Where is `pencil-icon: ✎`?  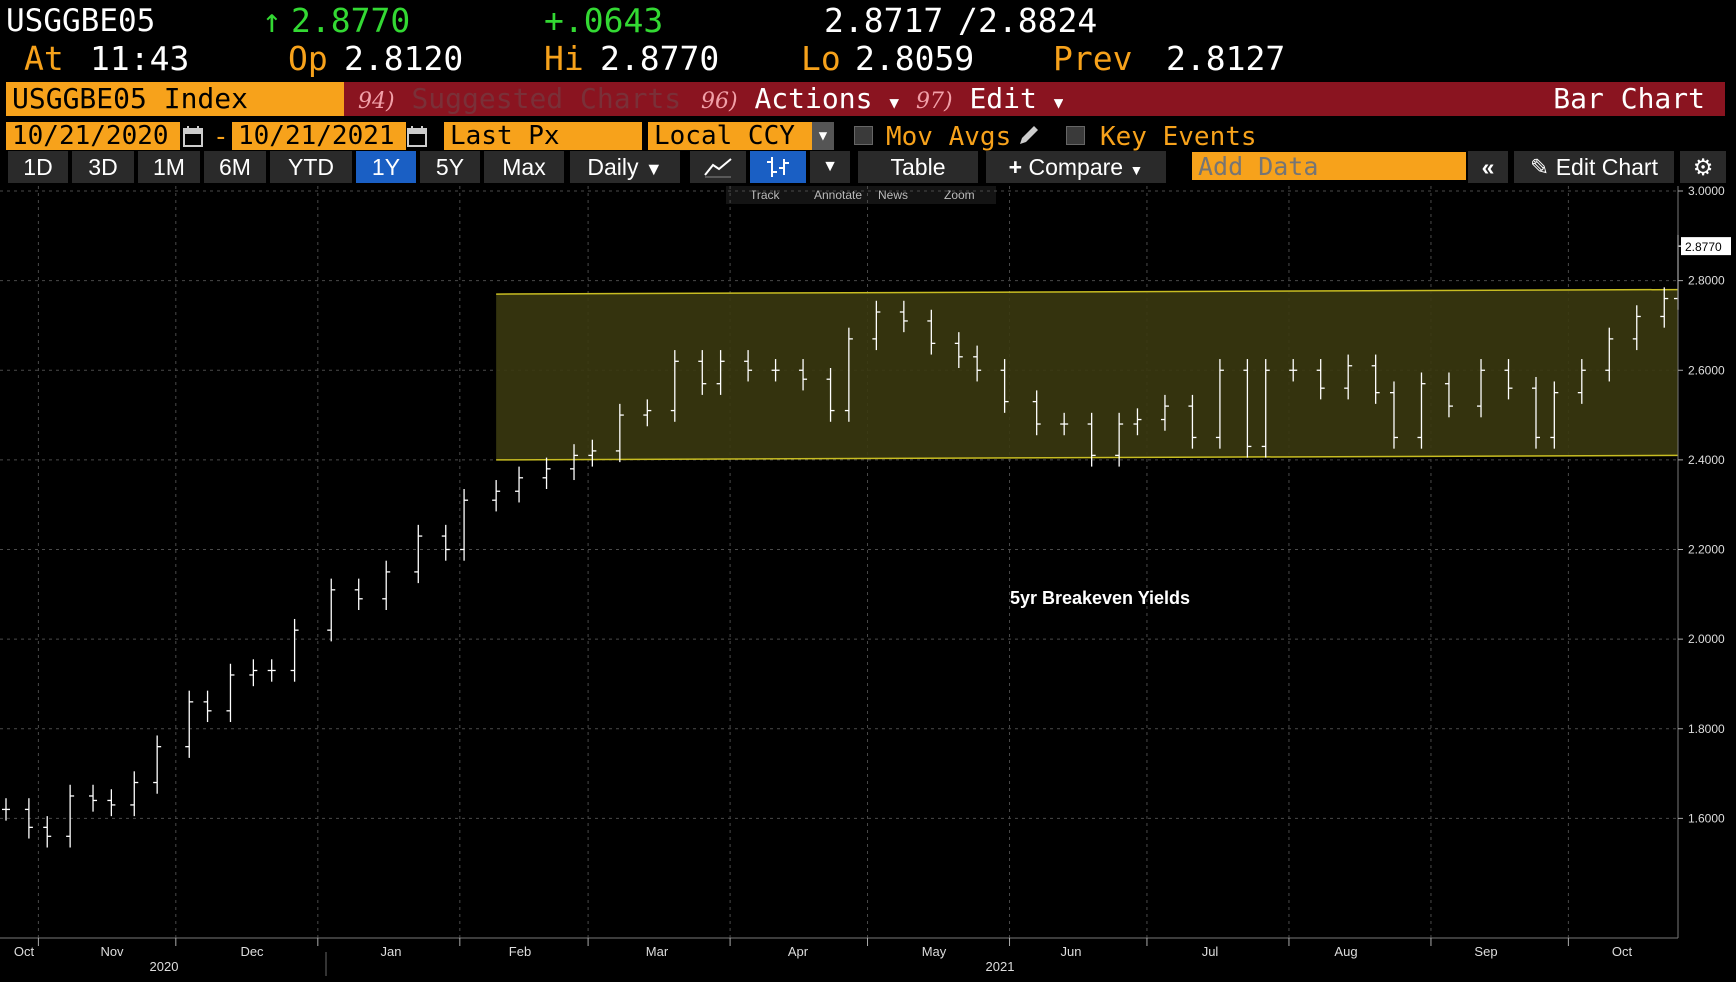 pencil-icon: ✎ is located at coordinates (1540, 167).